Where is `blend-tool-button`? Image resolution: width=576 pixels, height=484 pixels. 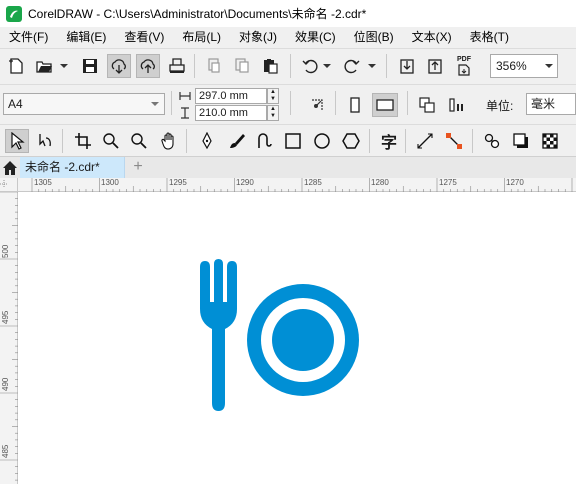
blend-tool-button is located at coordinates (492, 141).